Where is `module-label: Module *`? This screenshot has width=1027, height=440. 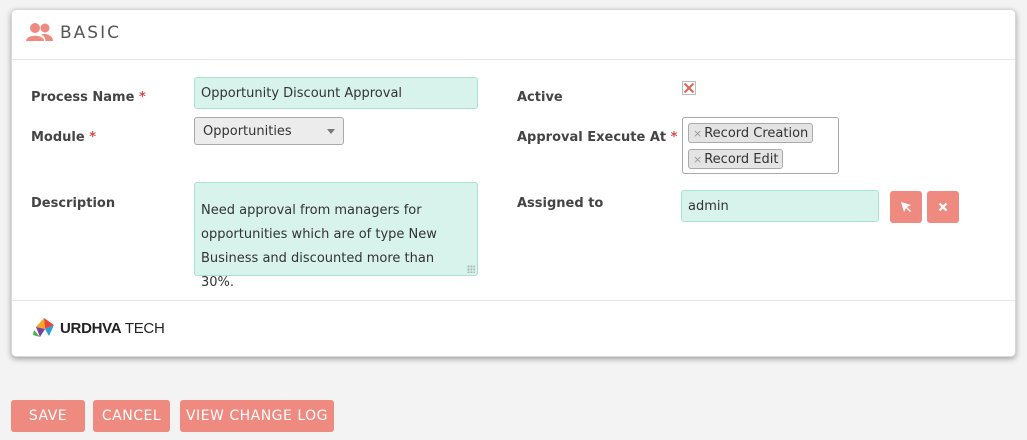
module-label: Module * is located at coordinates (63, 137).